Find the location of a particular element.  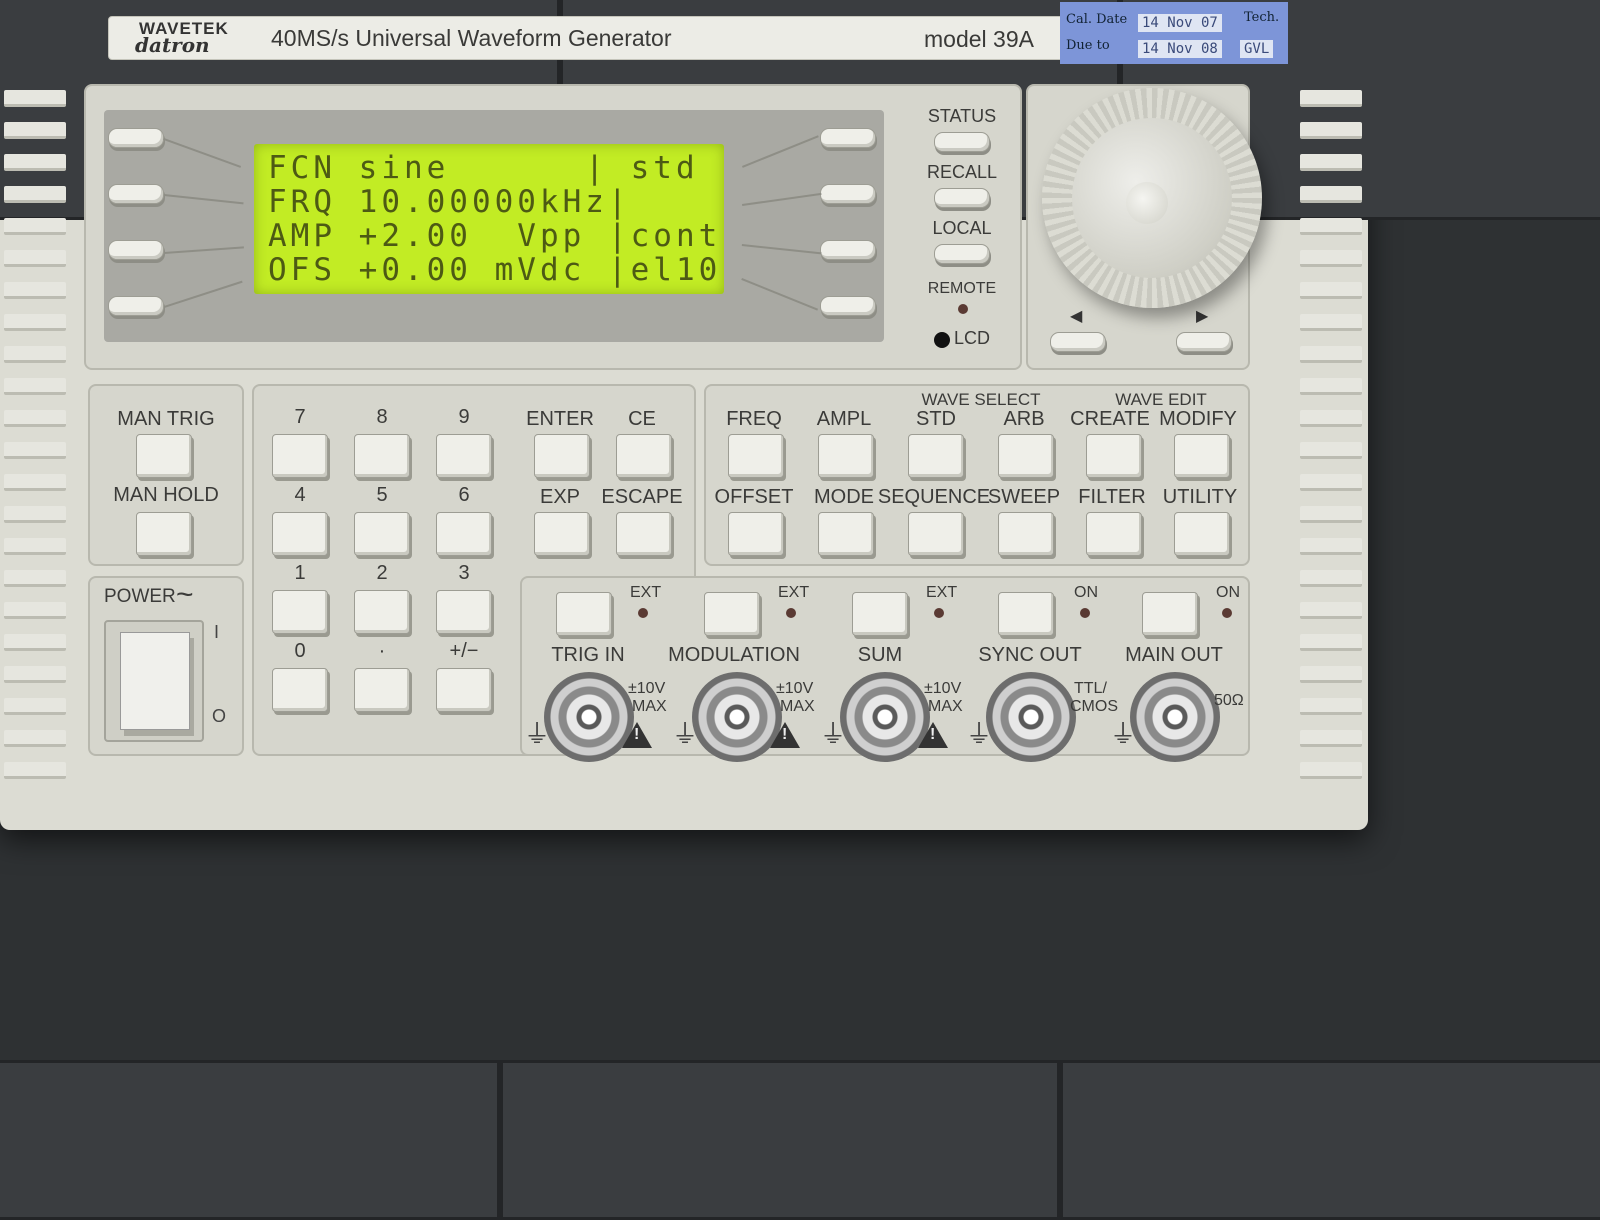

product-title: 40MS/s Universal Waveform Generator is located at coordinates (471, 38).